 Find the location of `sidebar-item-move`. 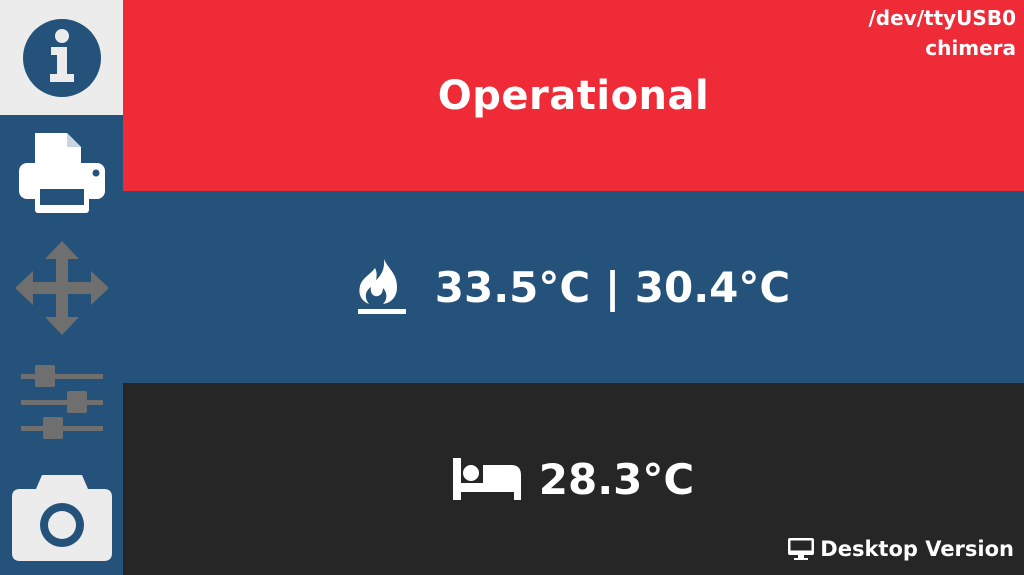

sidebar-item-move is located at coordinates (61, 287).